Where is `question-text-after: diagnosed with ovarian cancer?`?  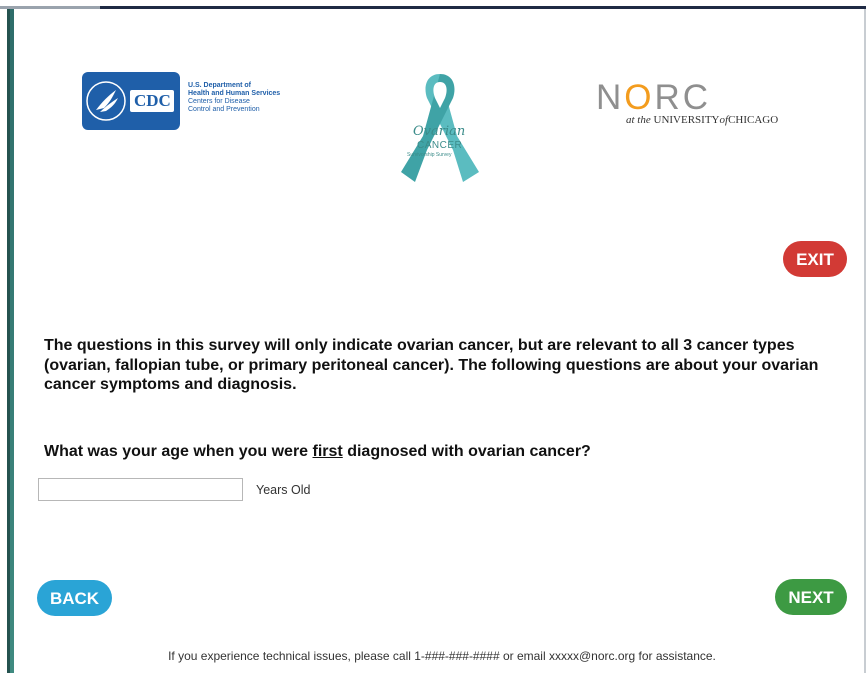
question-text-after: diagnosed with ovarian cancer? is located at coordinates (466, 451).